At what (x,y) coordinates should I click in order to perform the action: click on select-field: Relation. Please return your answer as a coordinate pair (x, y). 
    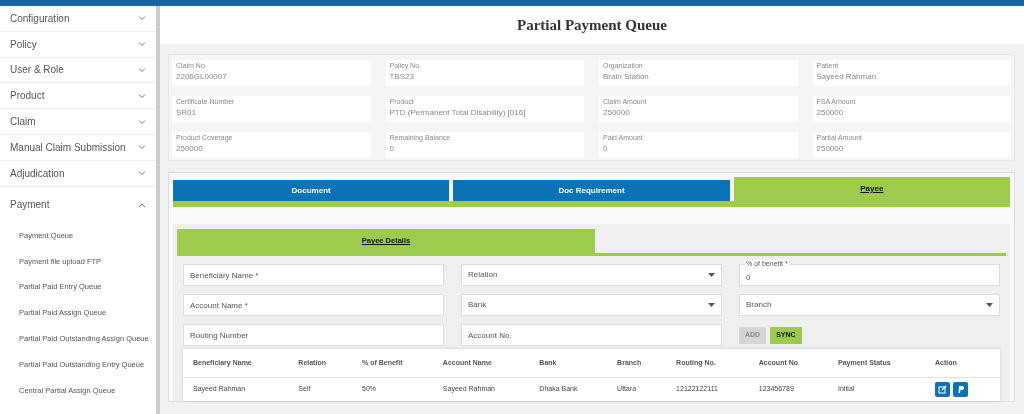
    Looking at the image, I should click on (591, 275).